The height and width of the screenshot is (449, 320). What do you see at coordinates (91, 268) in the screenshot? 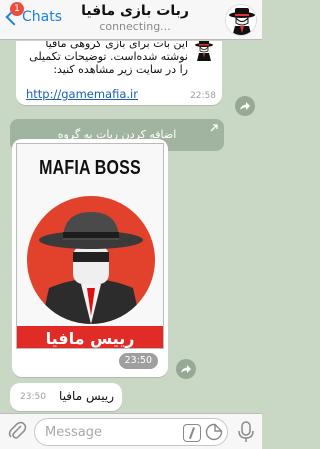
I see `gangster-figure-icon` at bounding box center [91, 268].